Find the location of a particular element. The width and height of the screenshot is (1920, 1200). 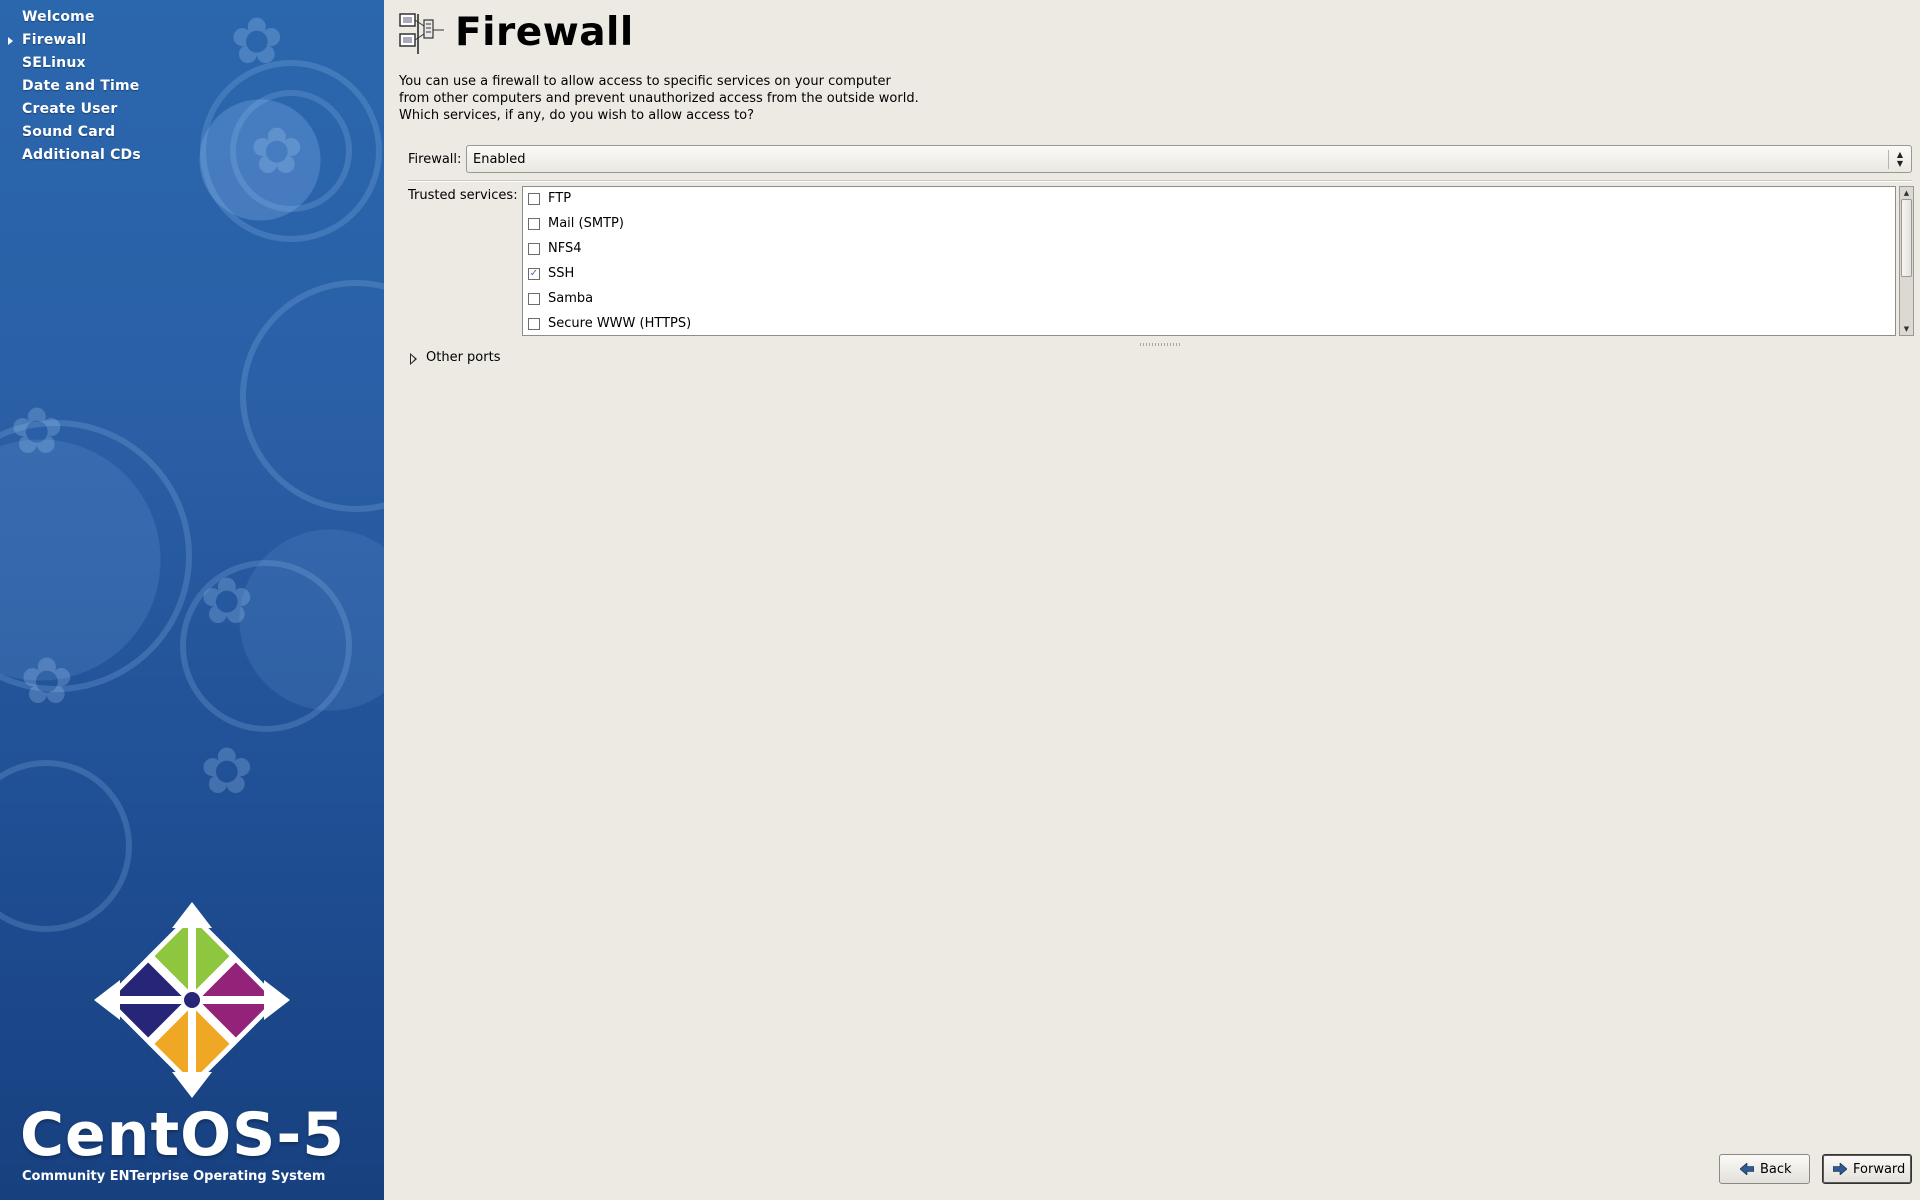

trusted-services-label: Trusted services: is located at coordinates (463, 195).